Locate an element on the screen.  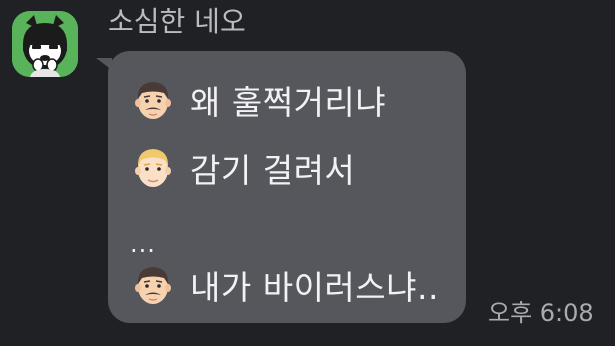
message-line-text: 내가 바이러스냐.. is located at coordinates (314, 287).